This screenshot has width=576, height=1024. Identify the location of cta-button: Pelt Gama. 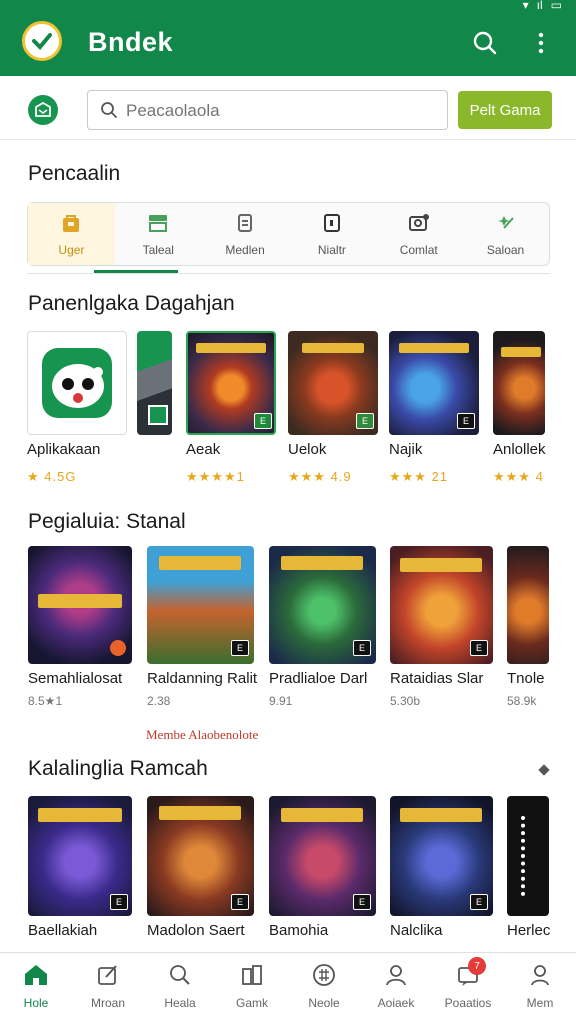
(505, 110).